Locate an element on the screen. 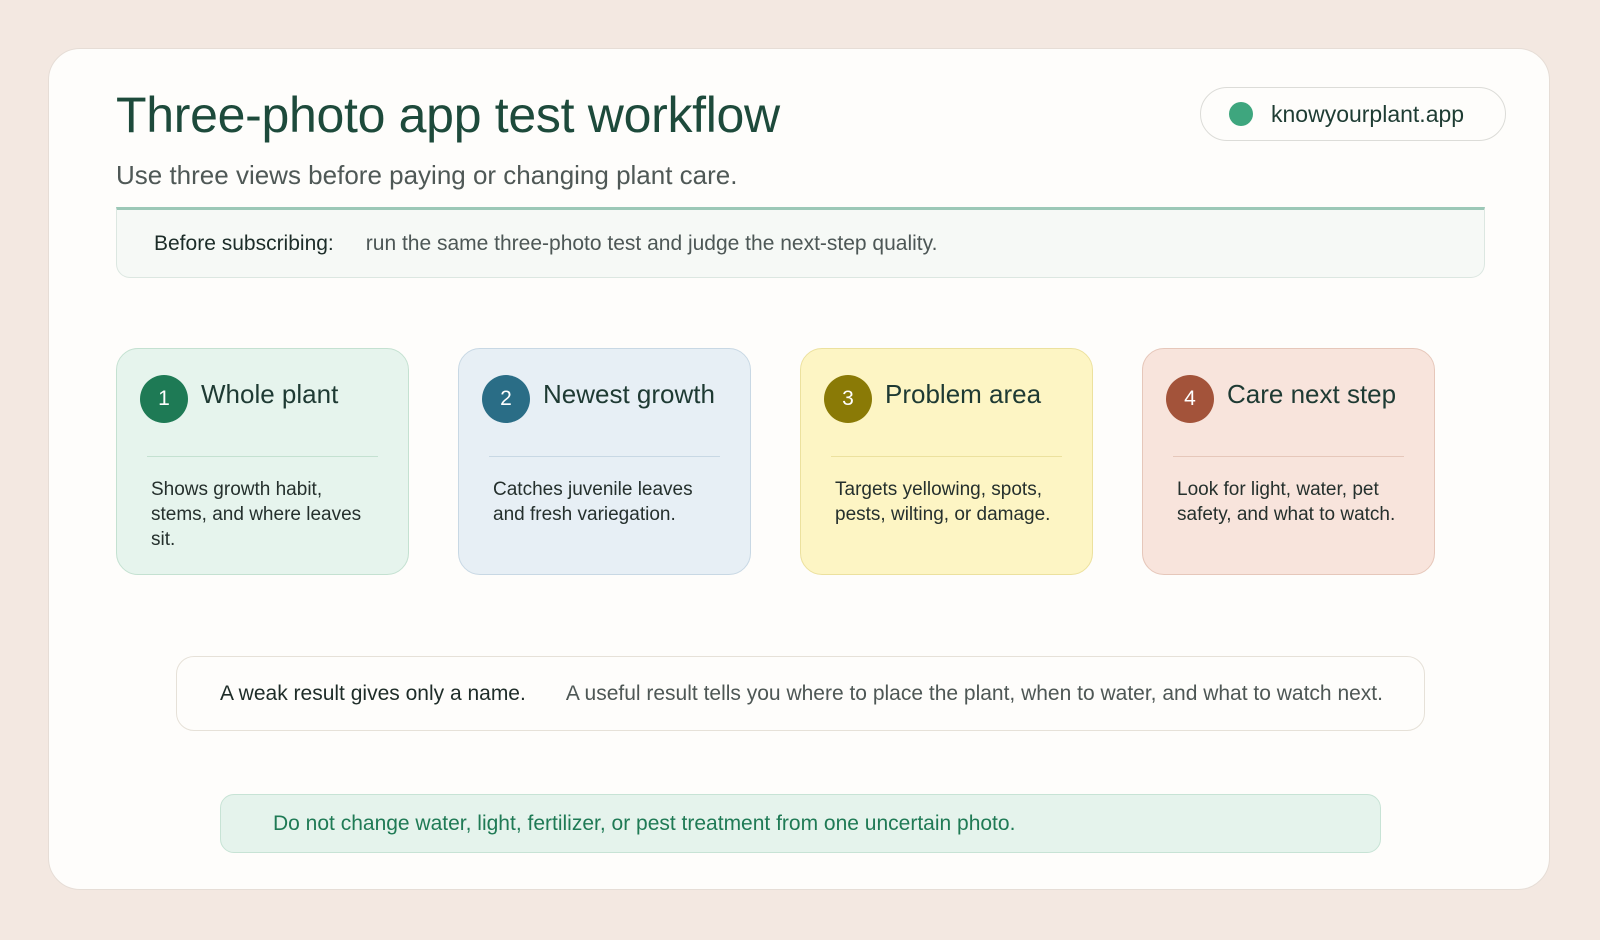  step-number-badge: 4 is located at coordinates (1190, 399).